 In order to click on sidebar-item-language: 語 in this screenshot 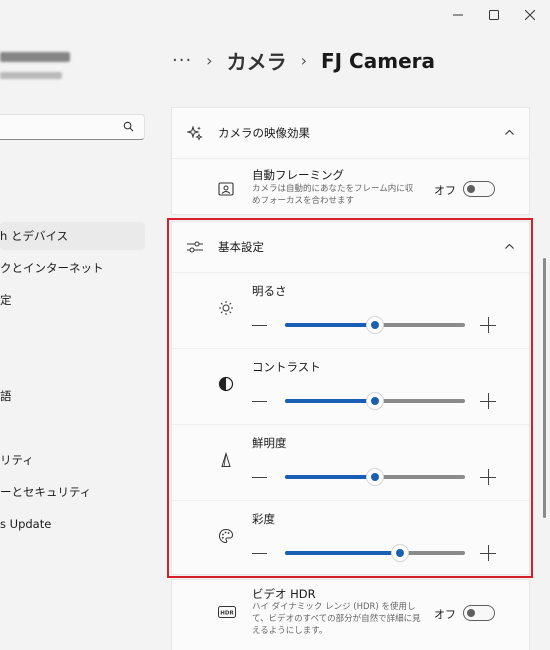, I will do `click(6, 396)`.